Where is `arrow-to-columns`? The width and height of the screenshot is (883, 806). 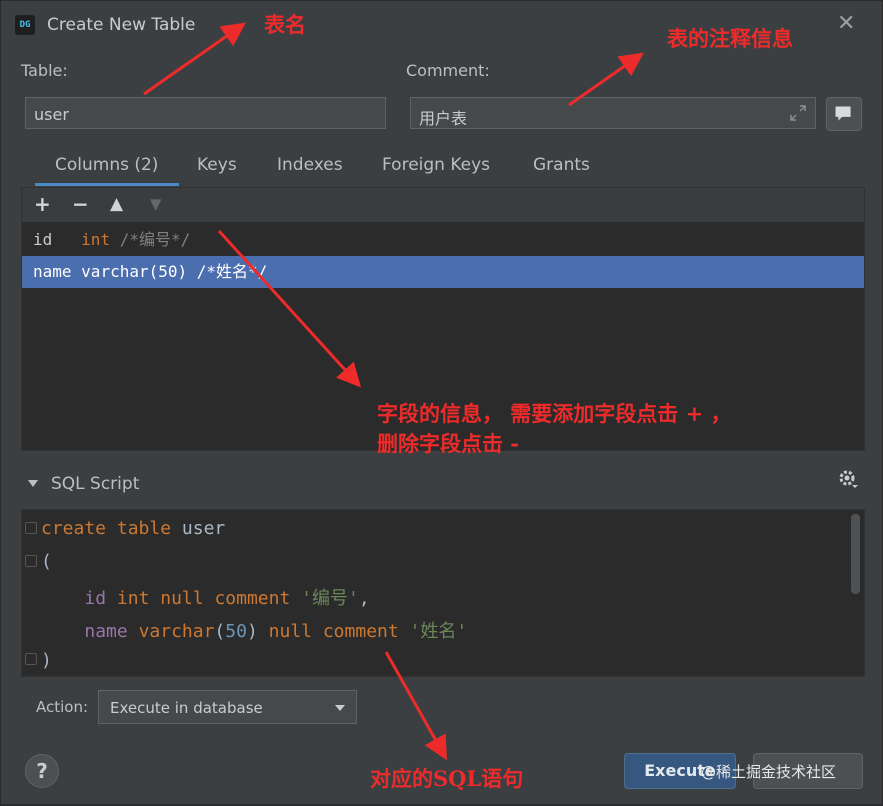 arrow-to-columns is located at coordinates (289, 308).